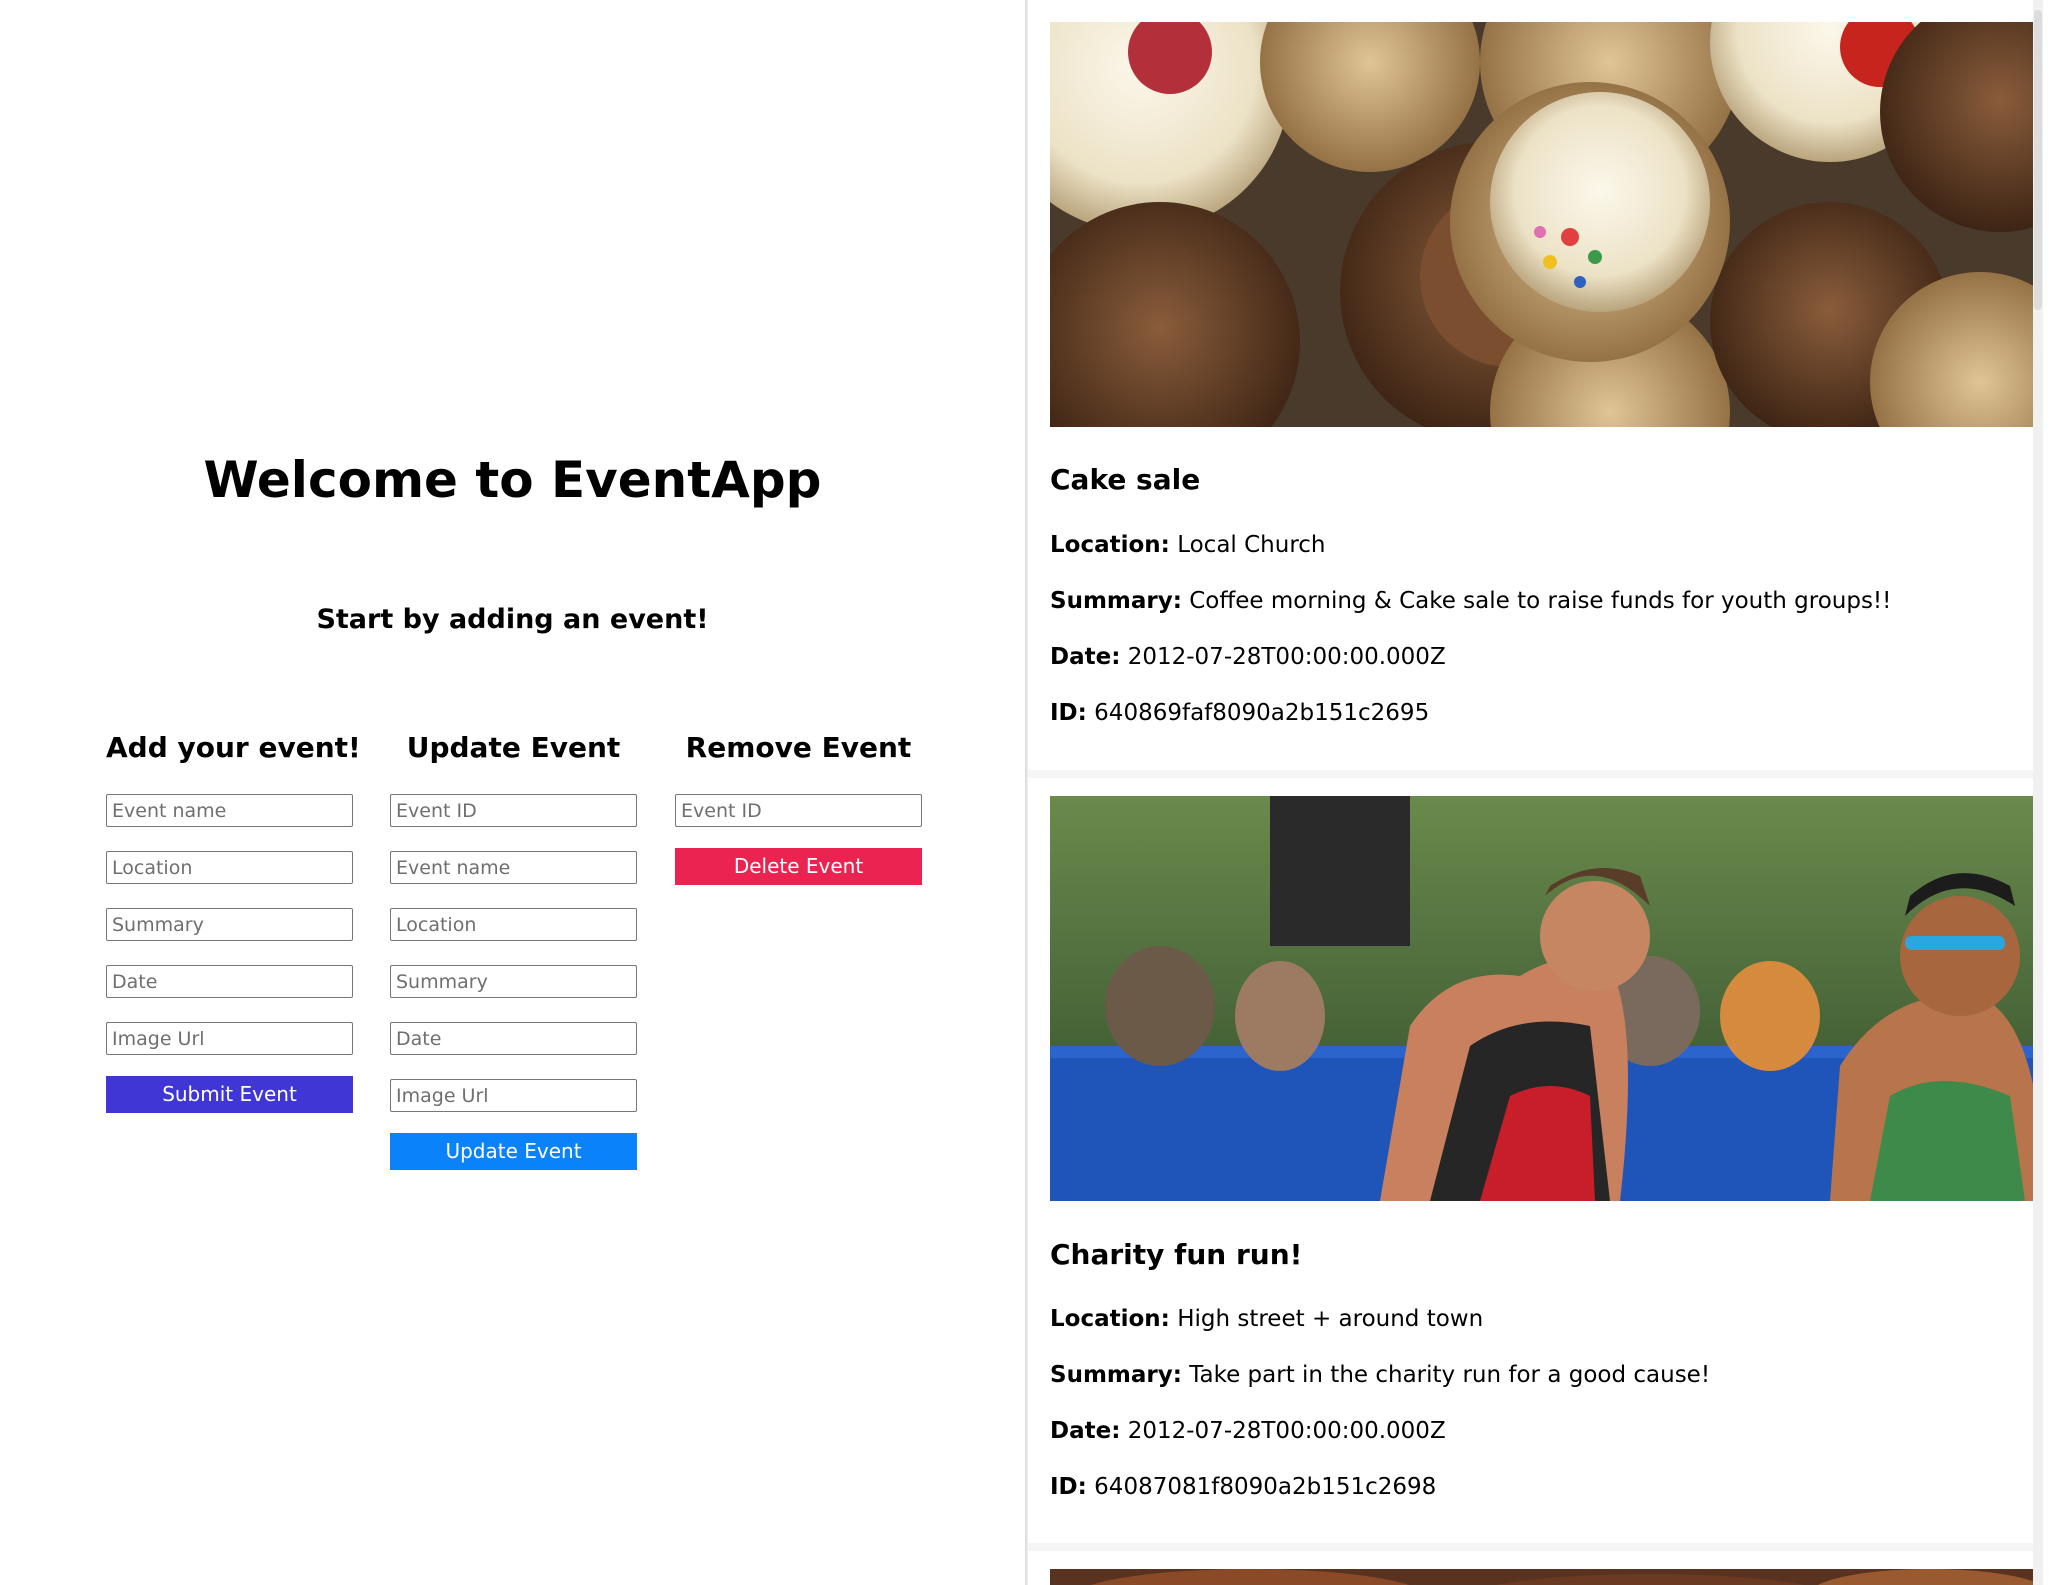  What do you see at coordinates (233, 747) in the screenshot?
I see `add-event-heading: Add your event!` at bounding box center [233, 747].